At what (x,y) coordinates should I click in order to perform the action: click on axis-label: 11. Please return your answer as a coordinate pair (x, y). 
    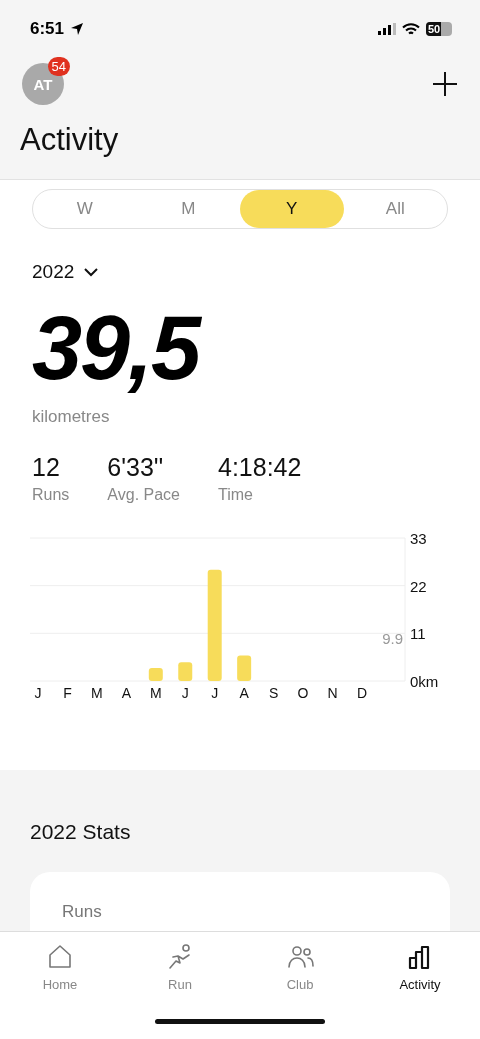
    Looking at the image, I should click on (418, 634).